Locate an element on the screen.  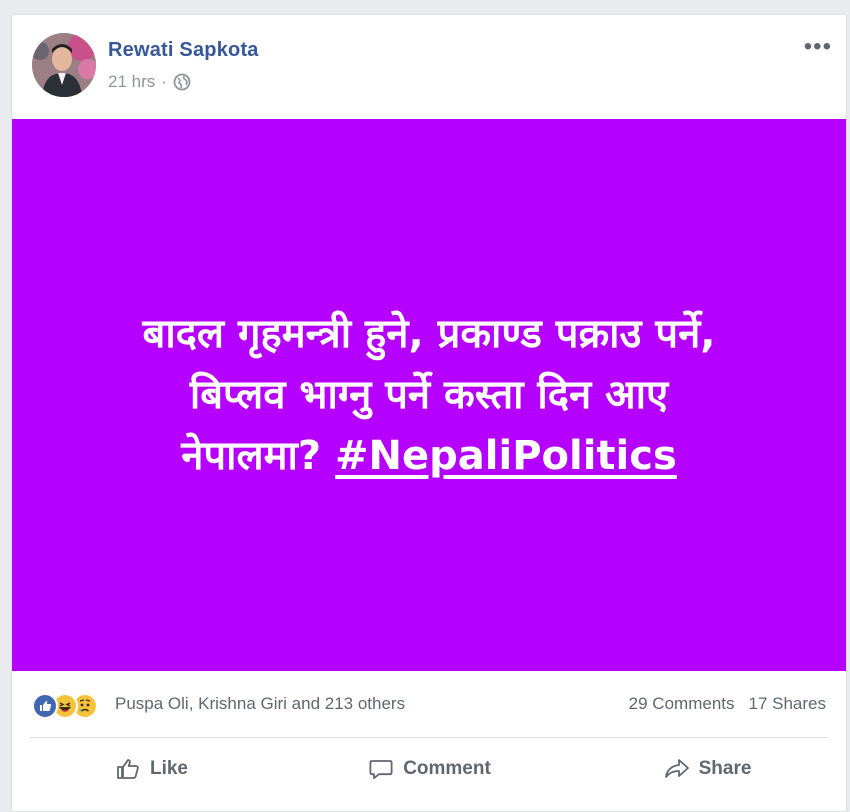
avatar is located at coordinates (64, 65).